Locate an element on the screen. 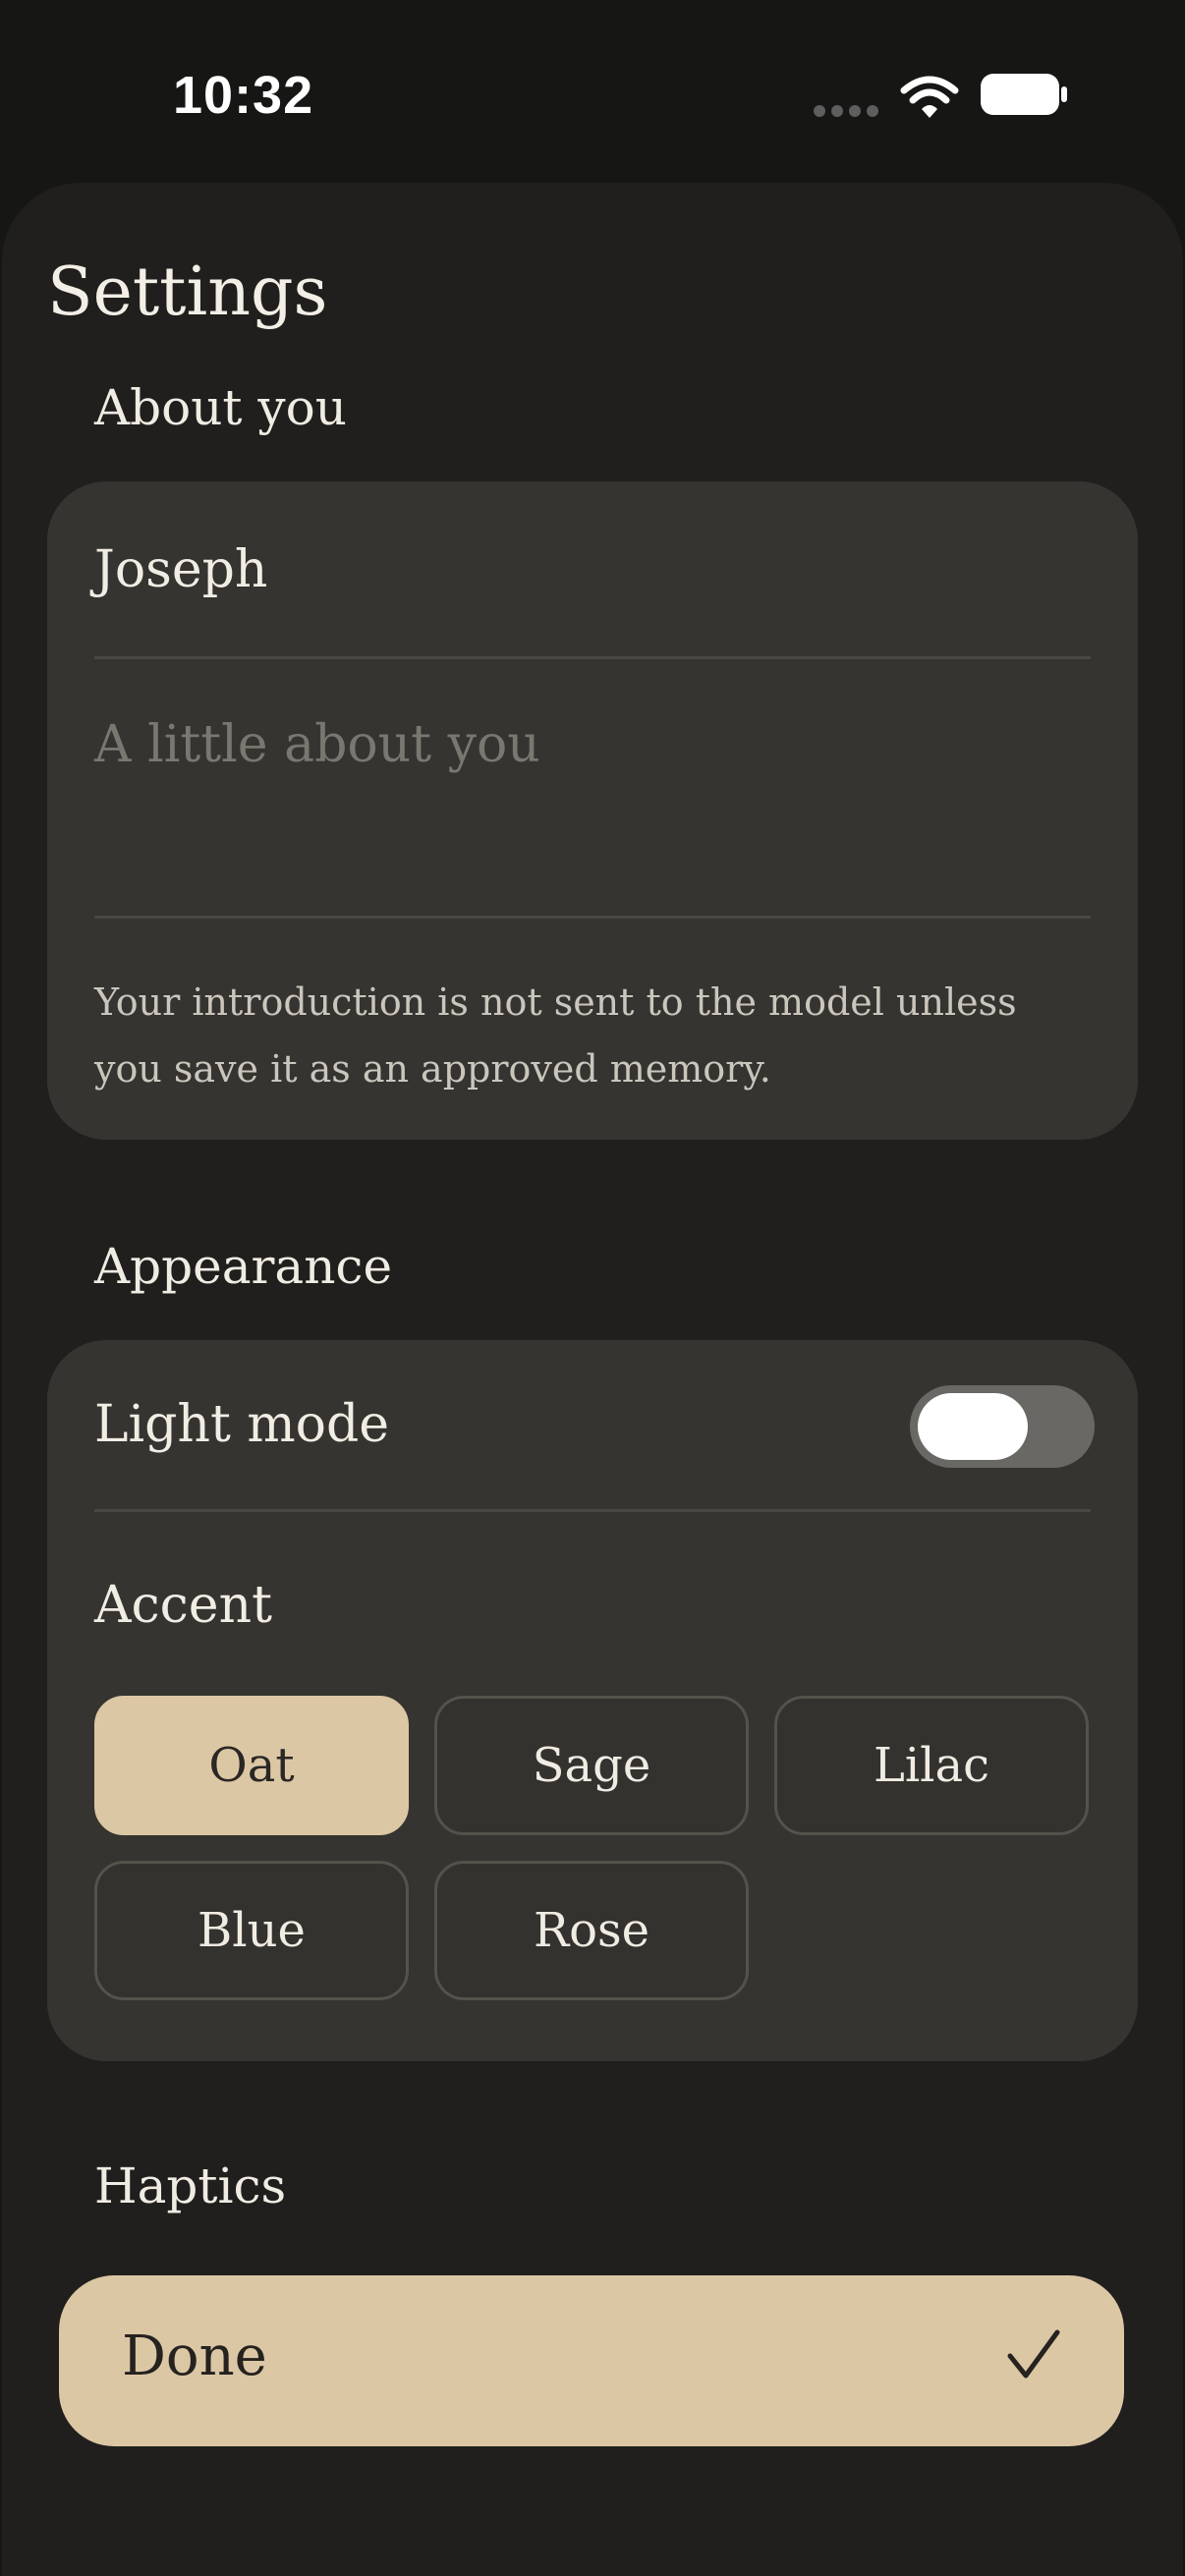  section-label-haptics: Haptics is located at coordinates (191, 2185).